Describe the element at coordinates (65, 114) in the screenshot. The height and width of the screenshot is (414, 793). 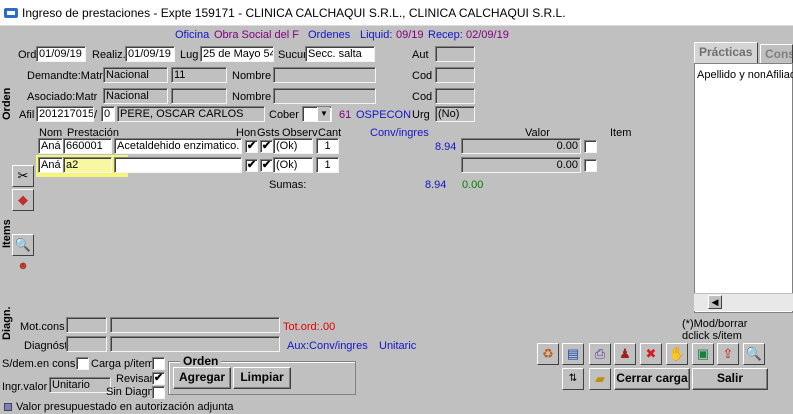
I see `afil-number-field: 201217015` at that location.